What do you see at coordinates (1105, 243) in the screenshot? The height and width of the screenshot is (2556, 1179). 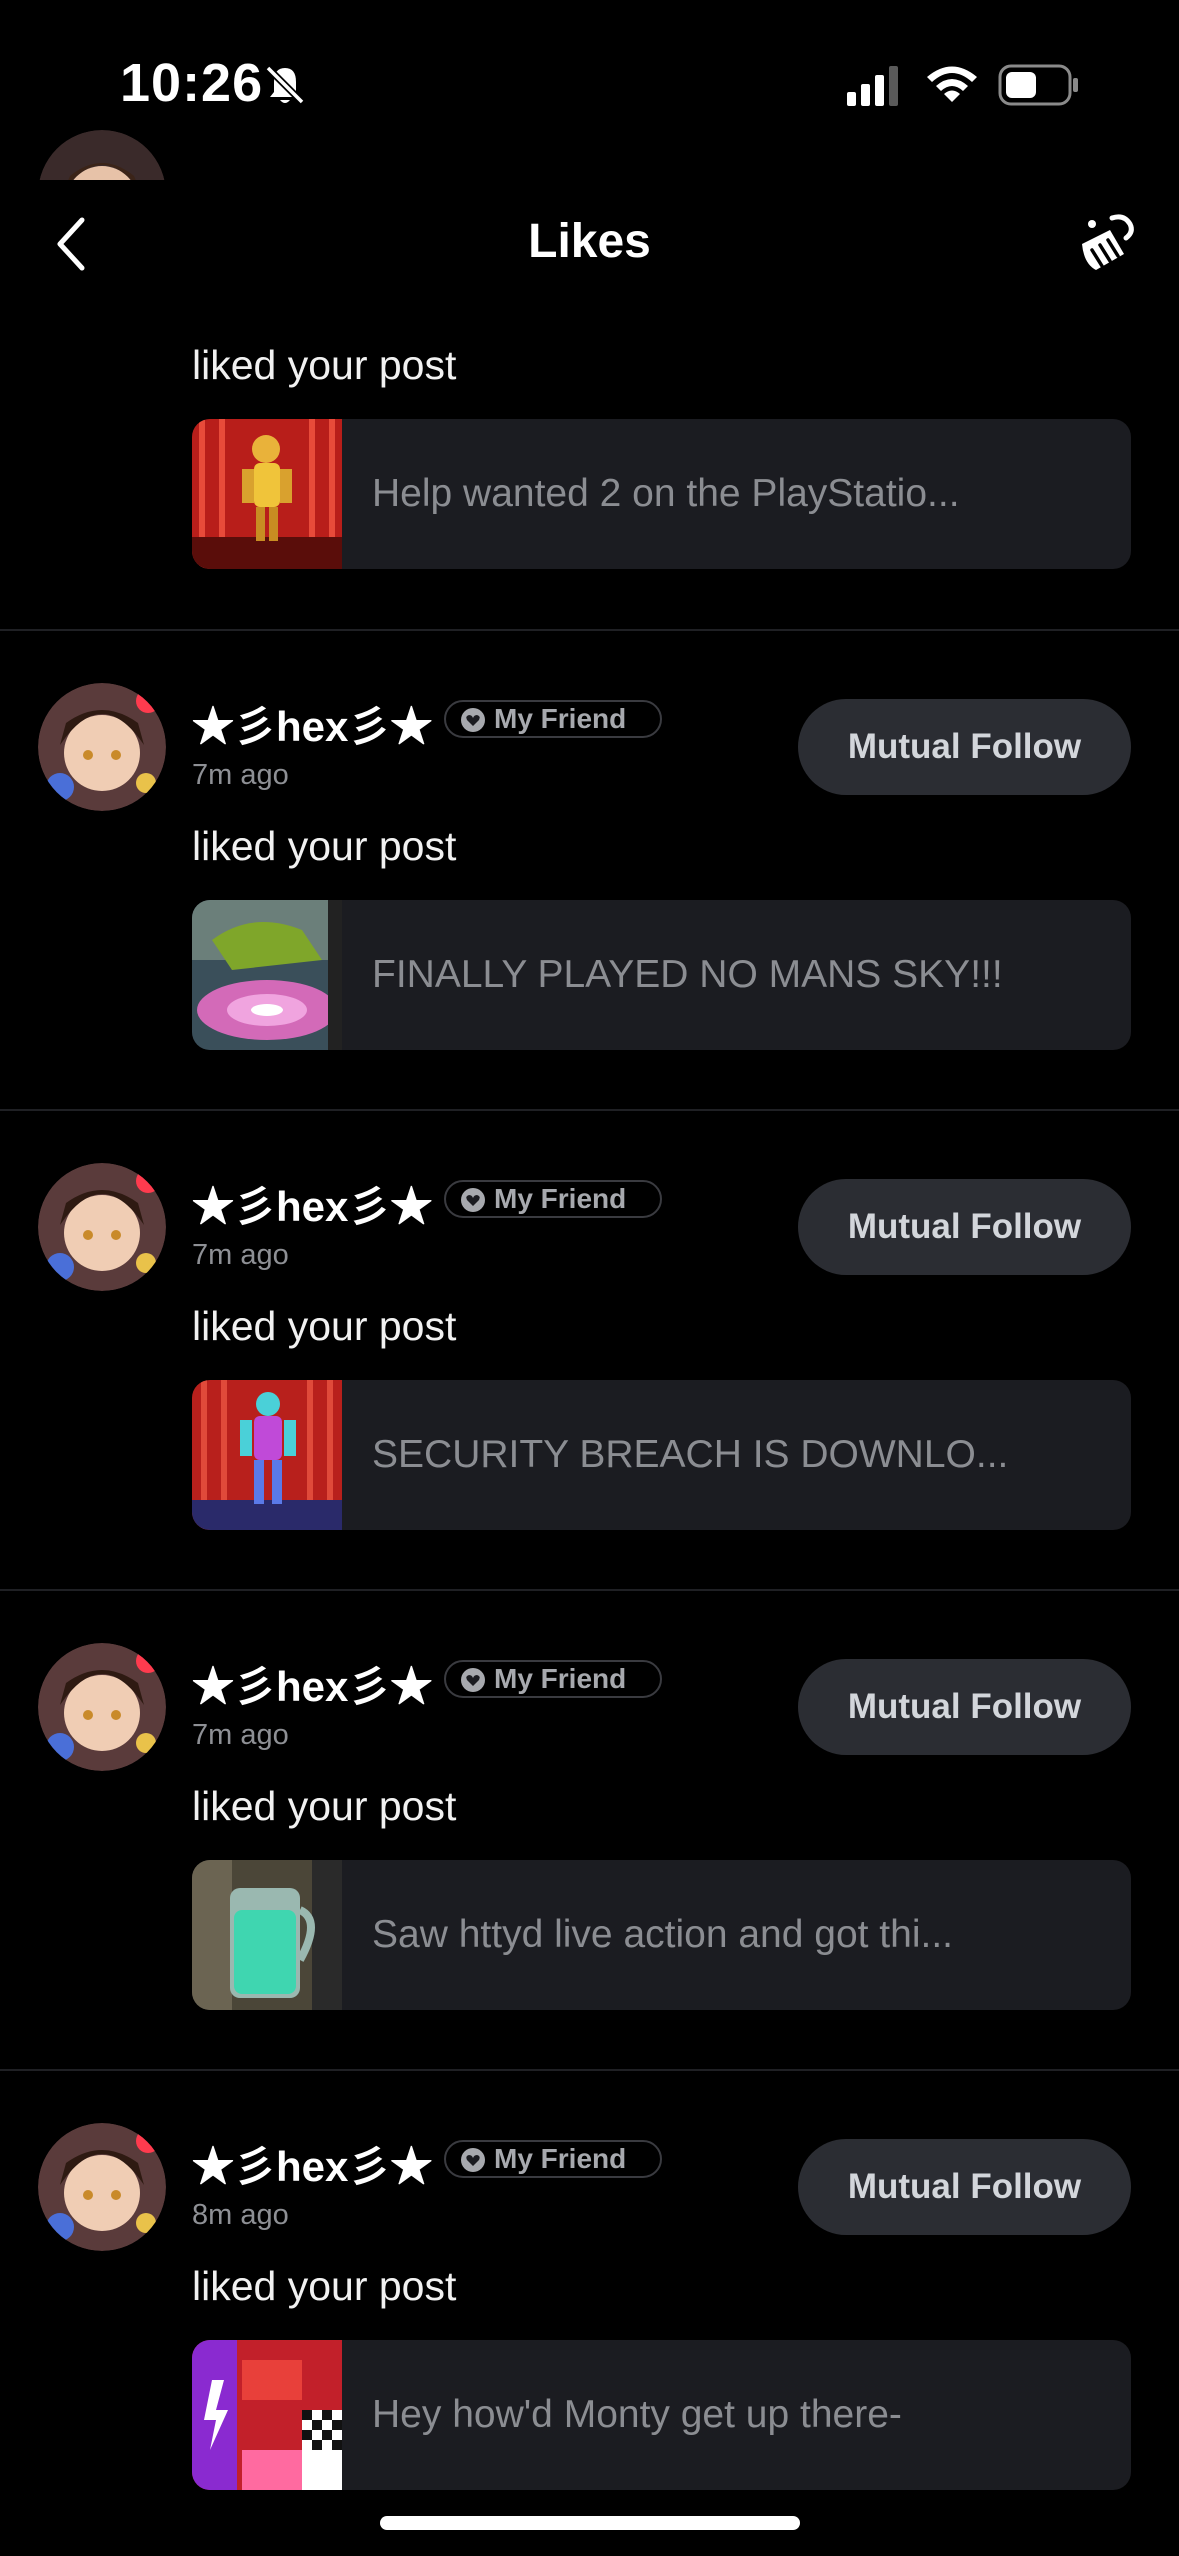 I see `broom-icon` at bounding box center [1105, 243].